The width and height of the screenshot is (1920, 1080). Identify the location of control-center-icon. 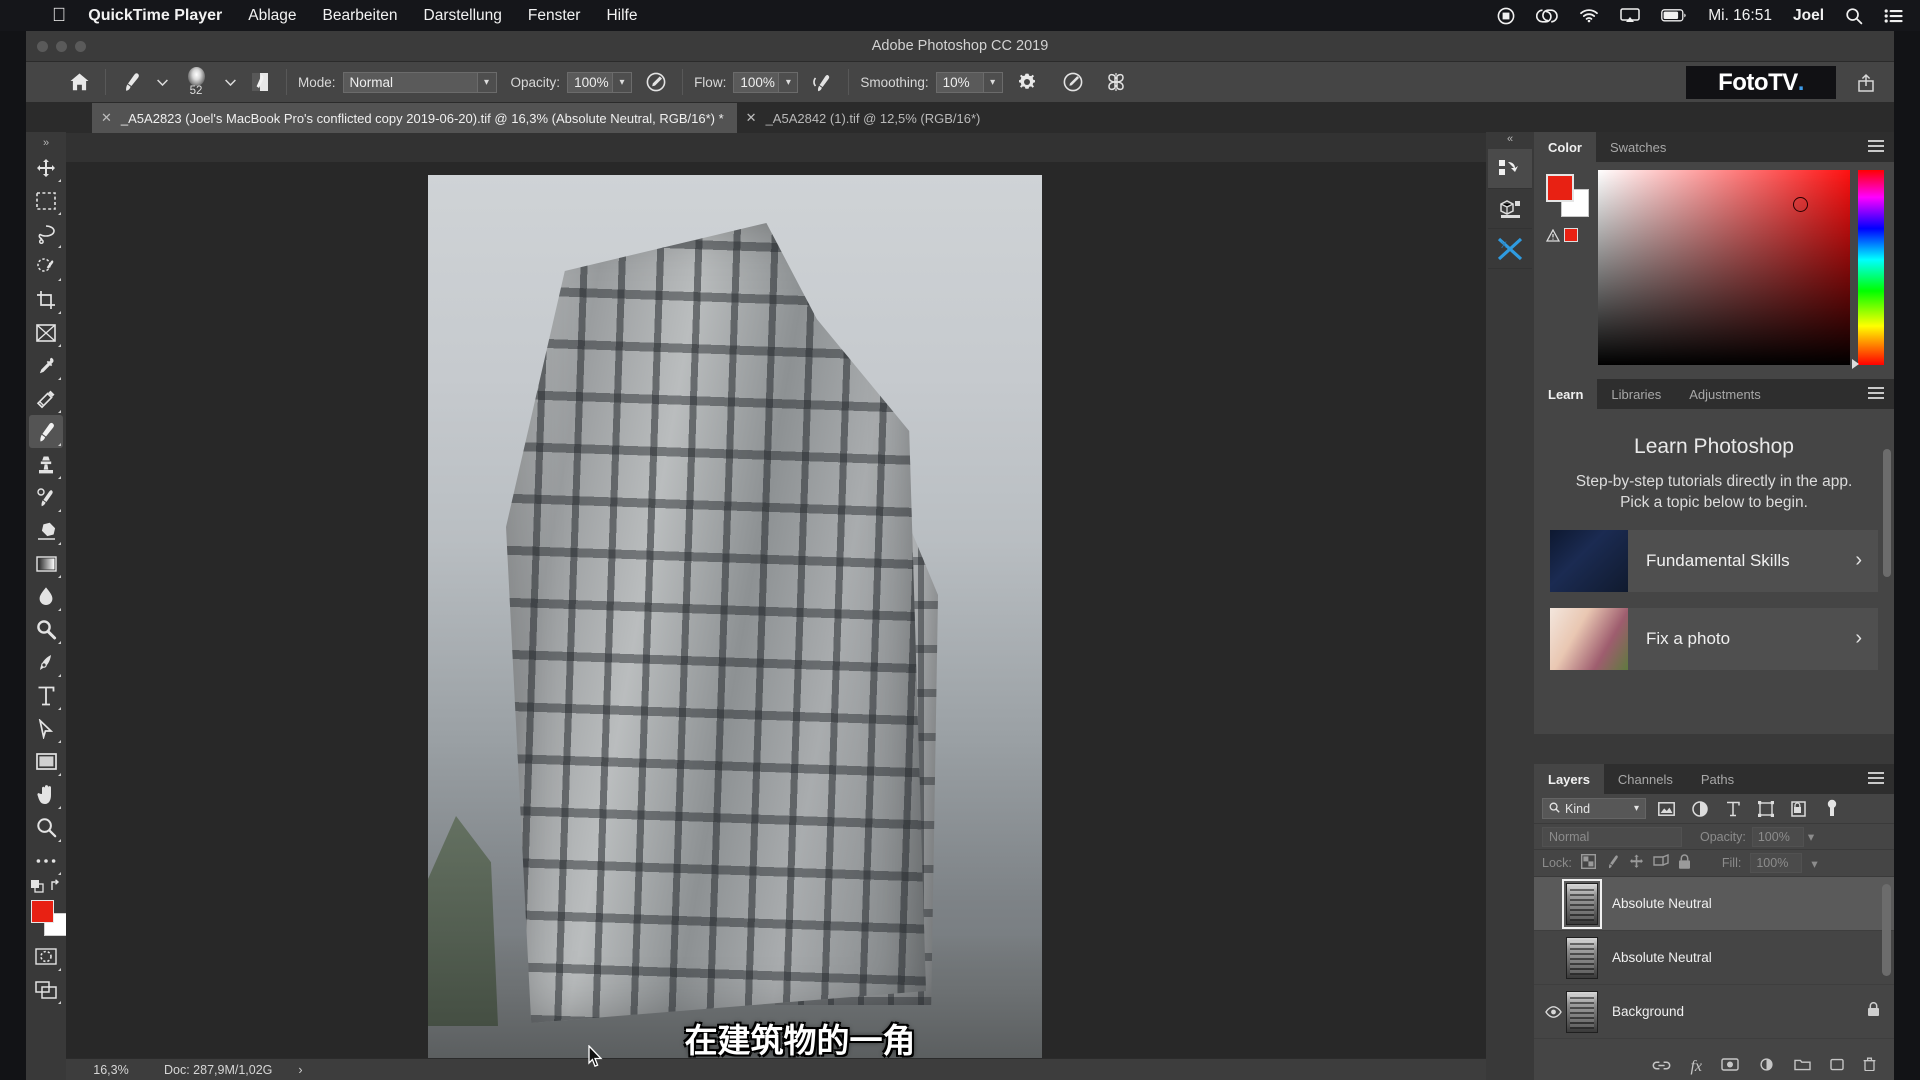
(1894, 15).